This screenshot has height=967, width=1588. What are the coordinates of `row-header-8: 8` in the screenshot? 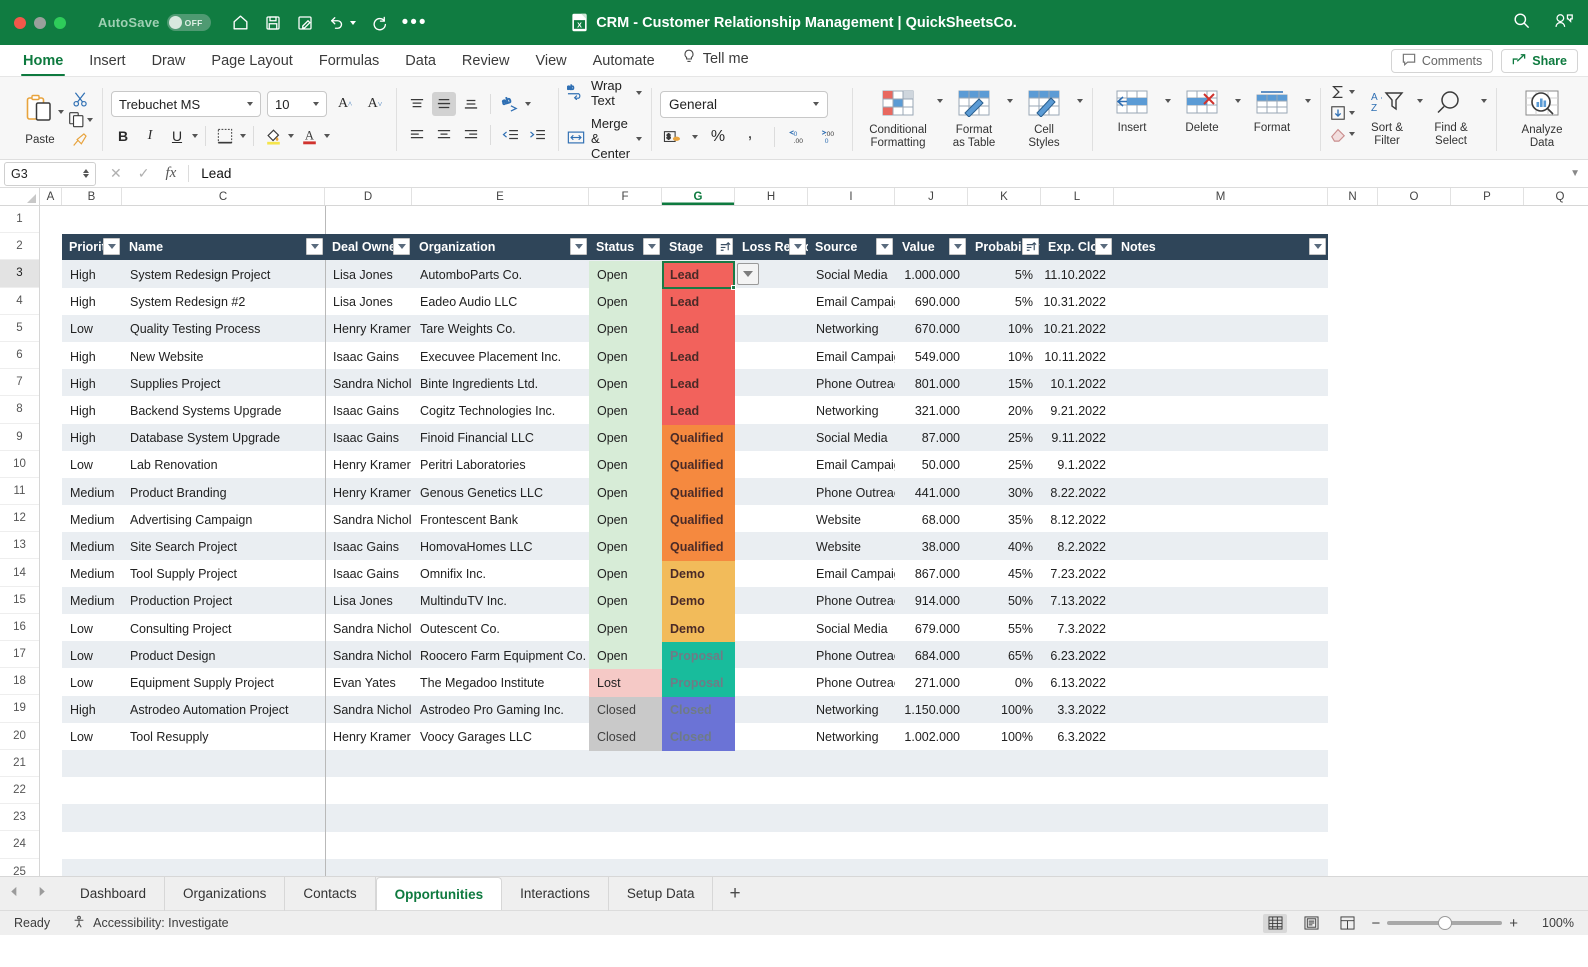 It's located at (19, 410).